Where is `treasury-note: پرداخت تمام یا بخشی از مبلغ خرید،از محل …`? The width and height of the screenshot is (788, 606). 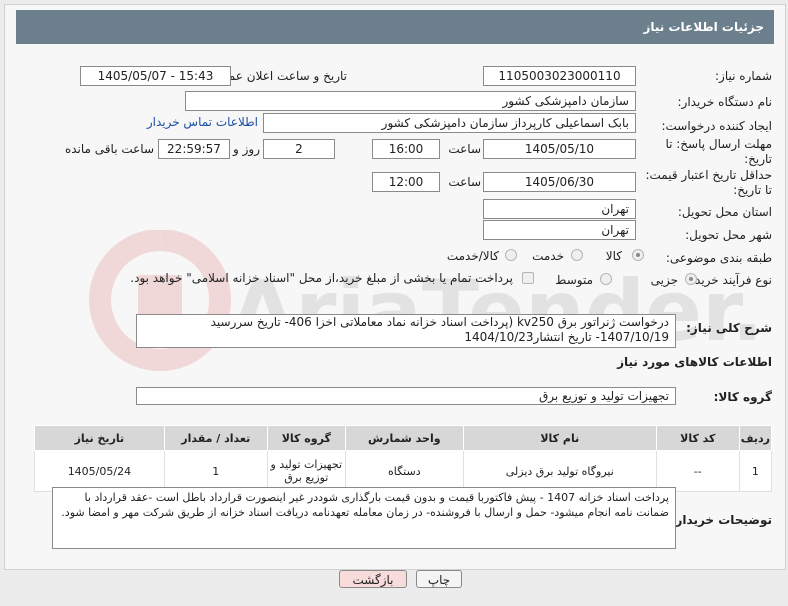
treasury-note: پرداخت تمام یا بخشی از مبلغ خرید،از محل … is located at coordinates (321, 278).